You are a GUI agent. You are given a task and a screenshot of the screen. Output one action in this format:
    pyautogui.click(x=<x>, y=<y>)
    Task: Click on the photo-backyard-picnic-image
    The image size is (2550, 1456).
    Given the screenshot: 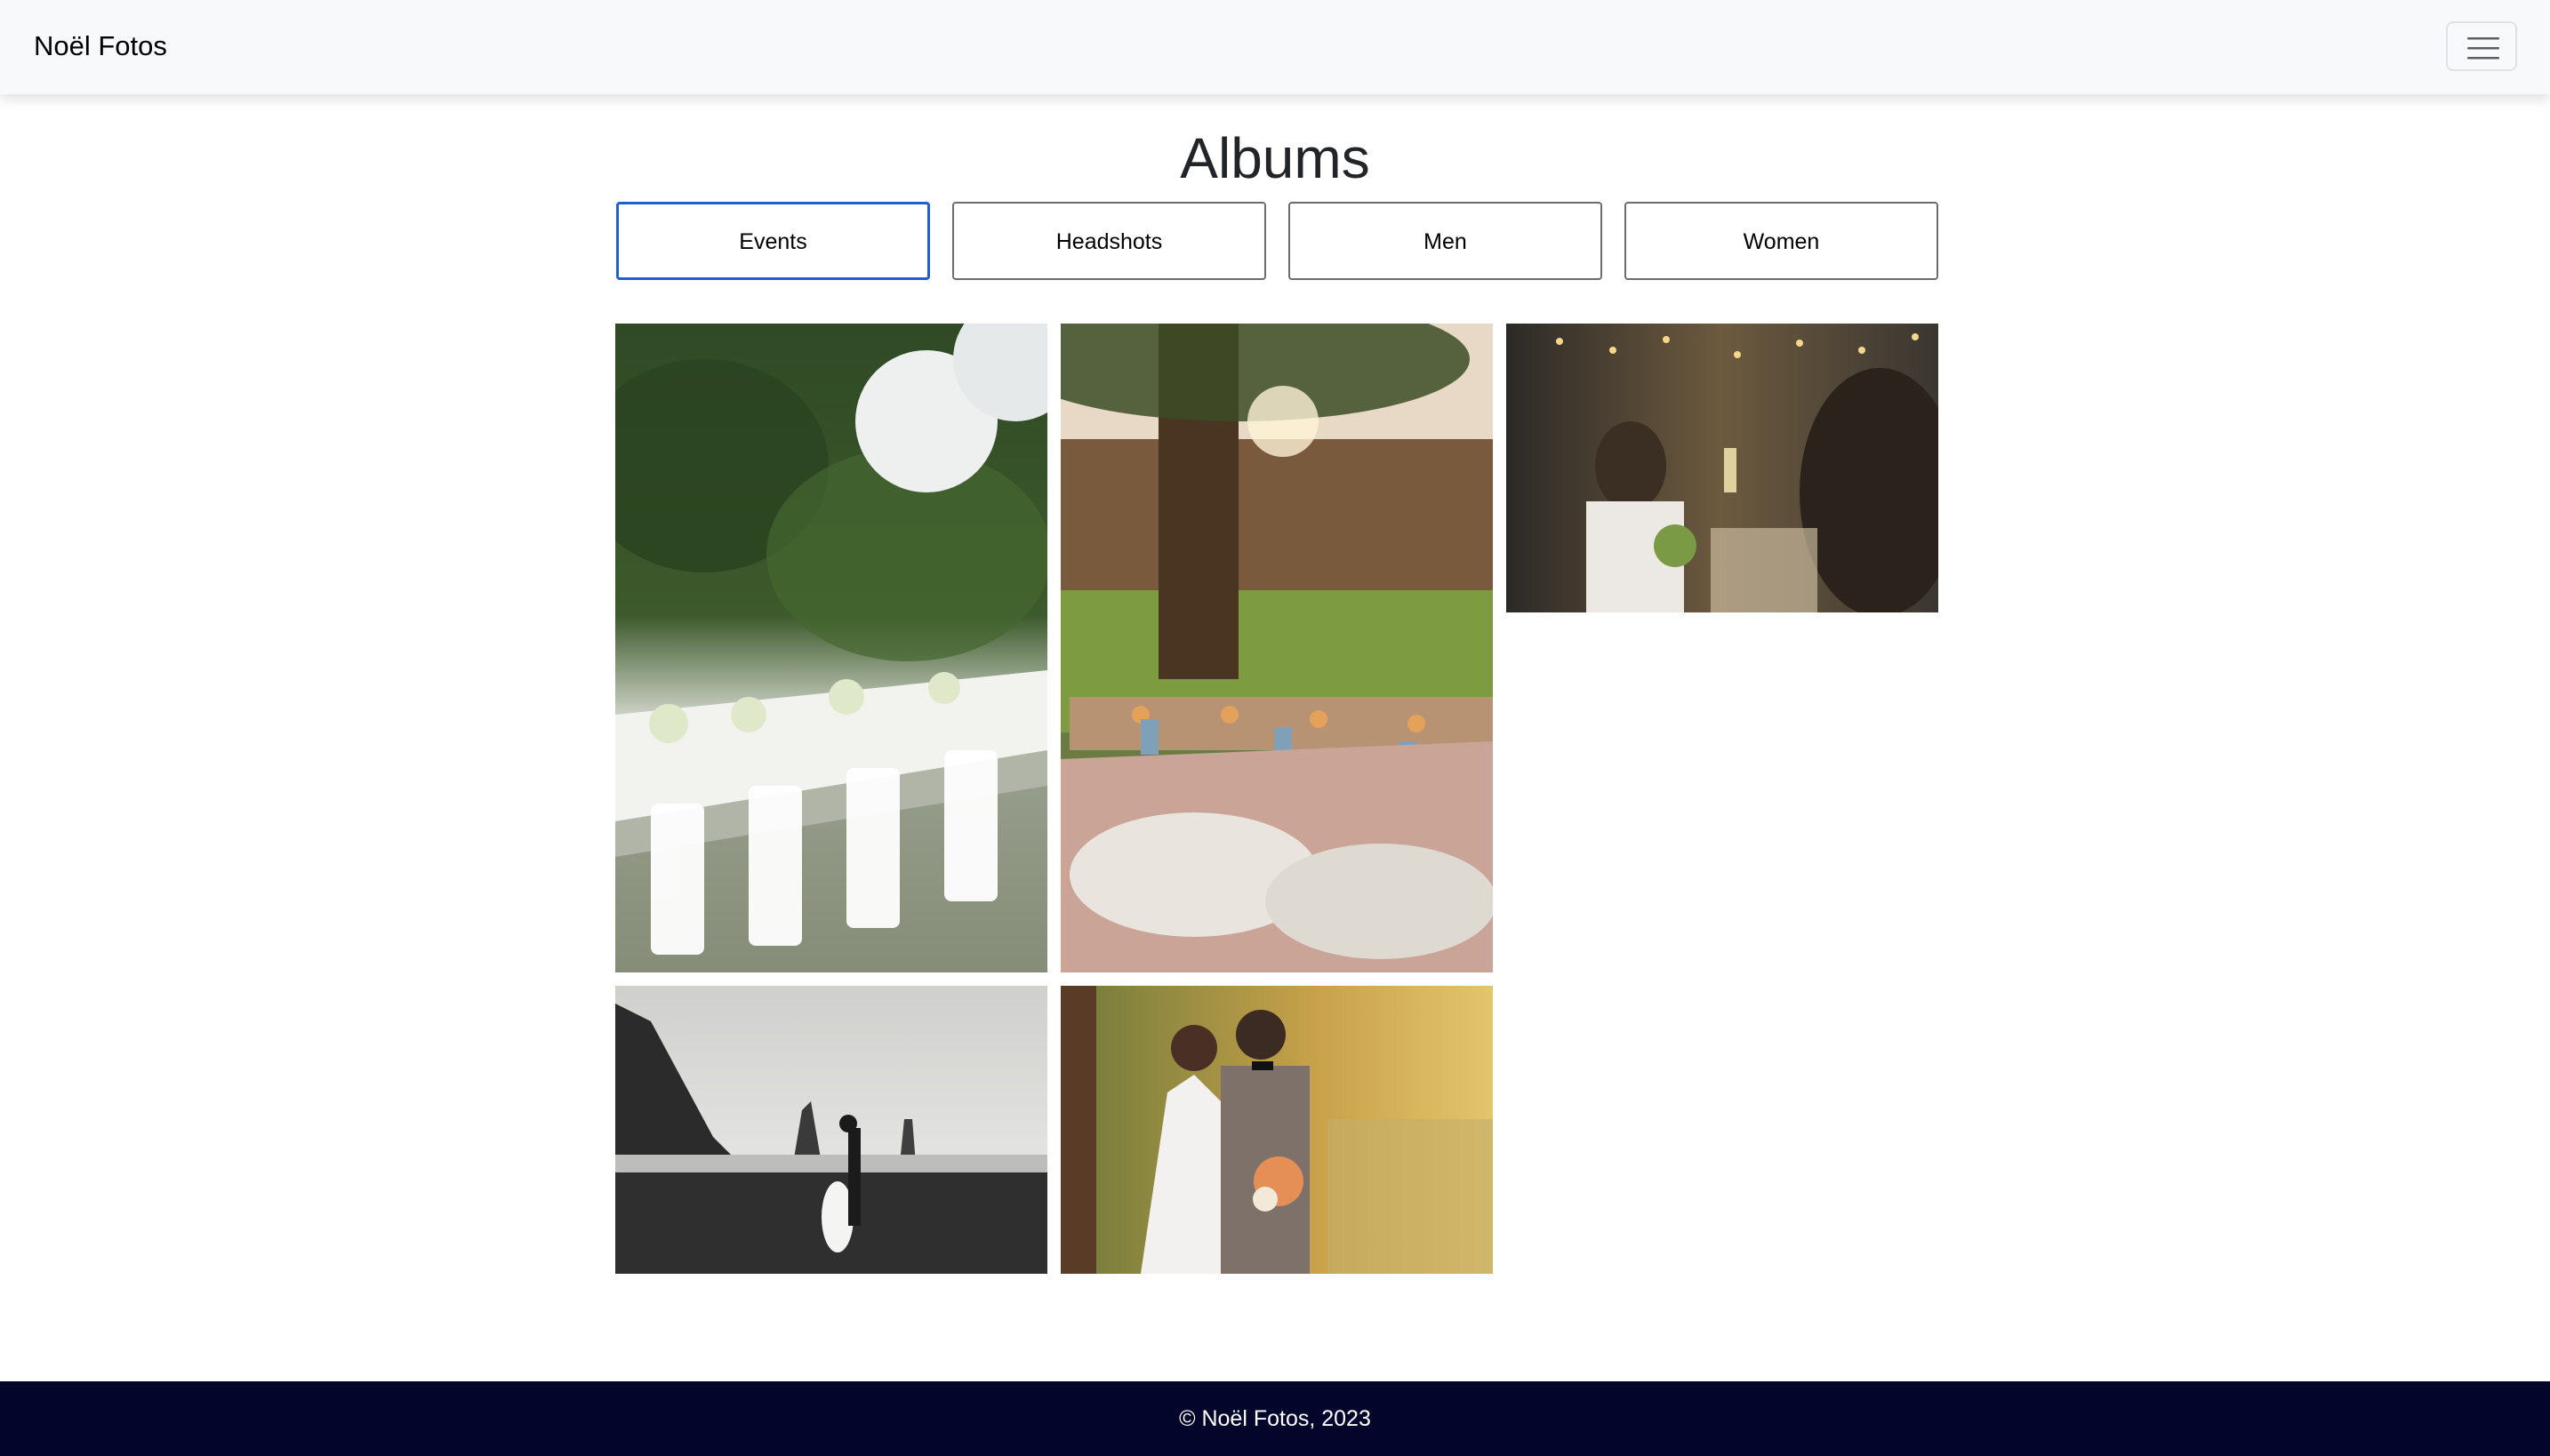 What is the action you would take?
    pyautogui.click(x=1277, y=648)
    